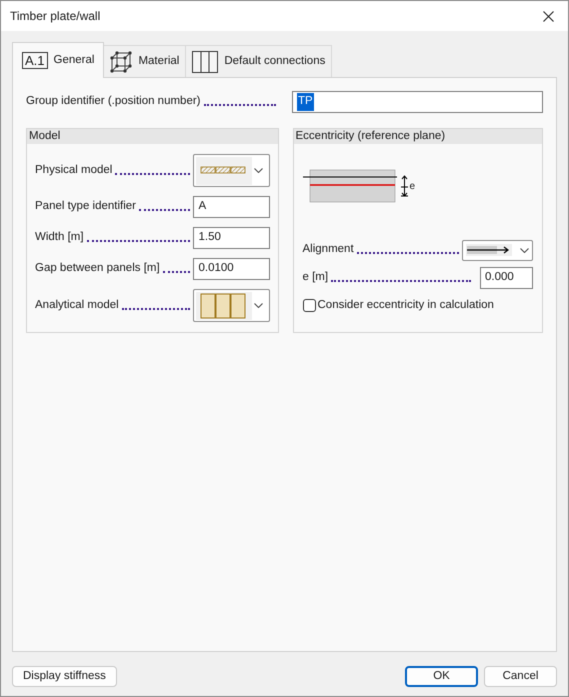  Describe the element at coordinates (85, 206) in the screenshot. I see `field-label: Panel type identifier` at that location.